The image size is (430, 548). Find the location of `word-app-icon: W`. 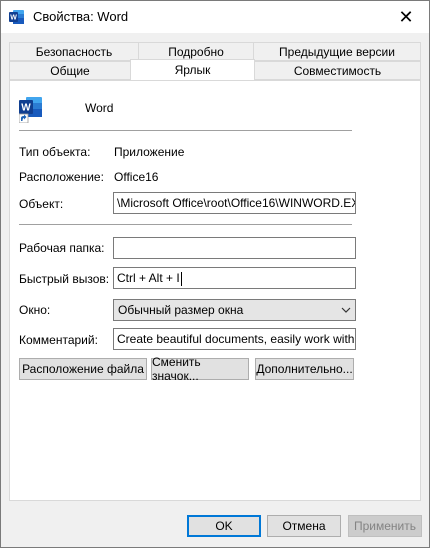

word-app-icon: W is located at coordinates (16, 17).